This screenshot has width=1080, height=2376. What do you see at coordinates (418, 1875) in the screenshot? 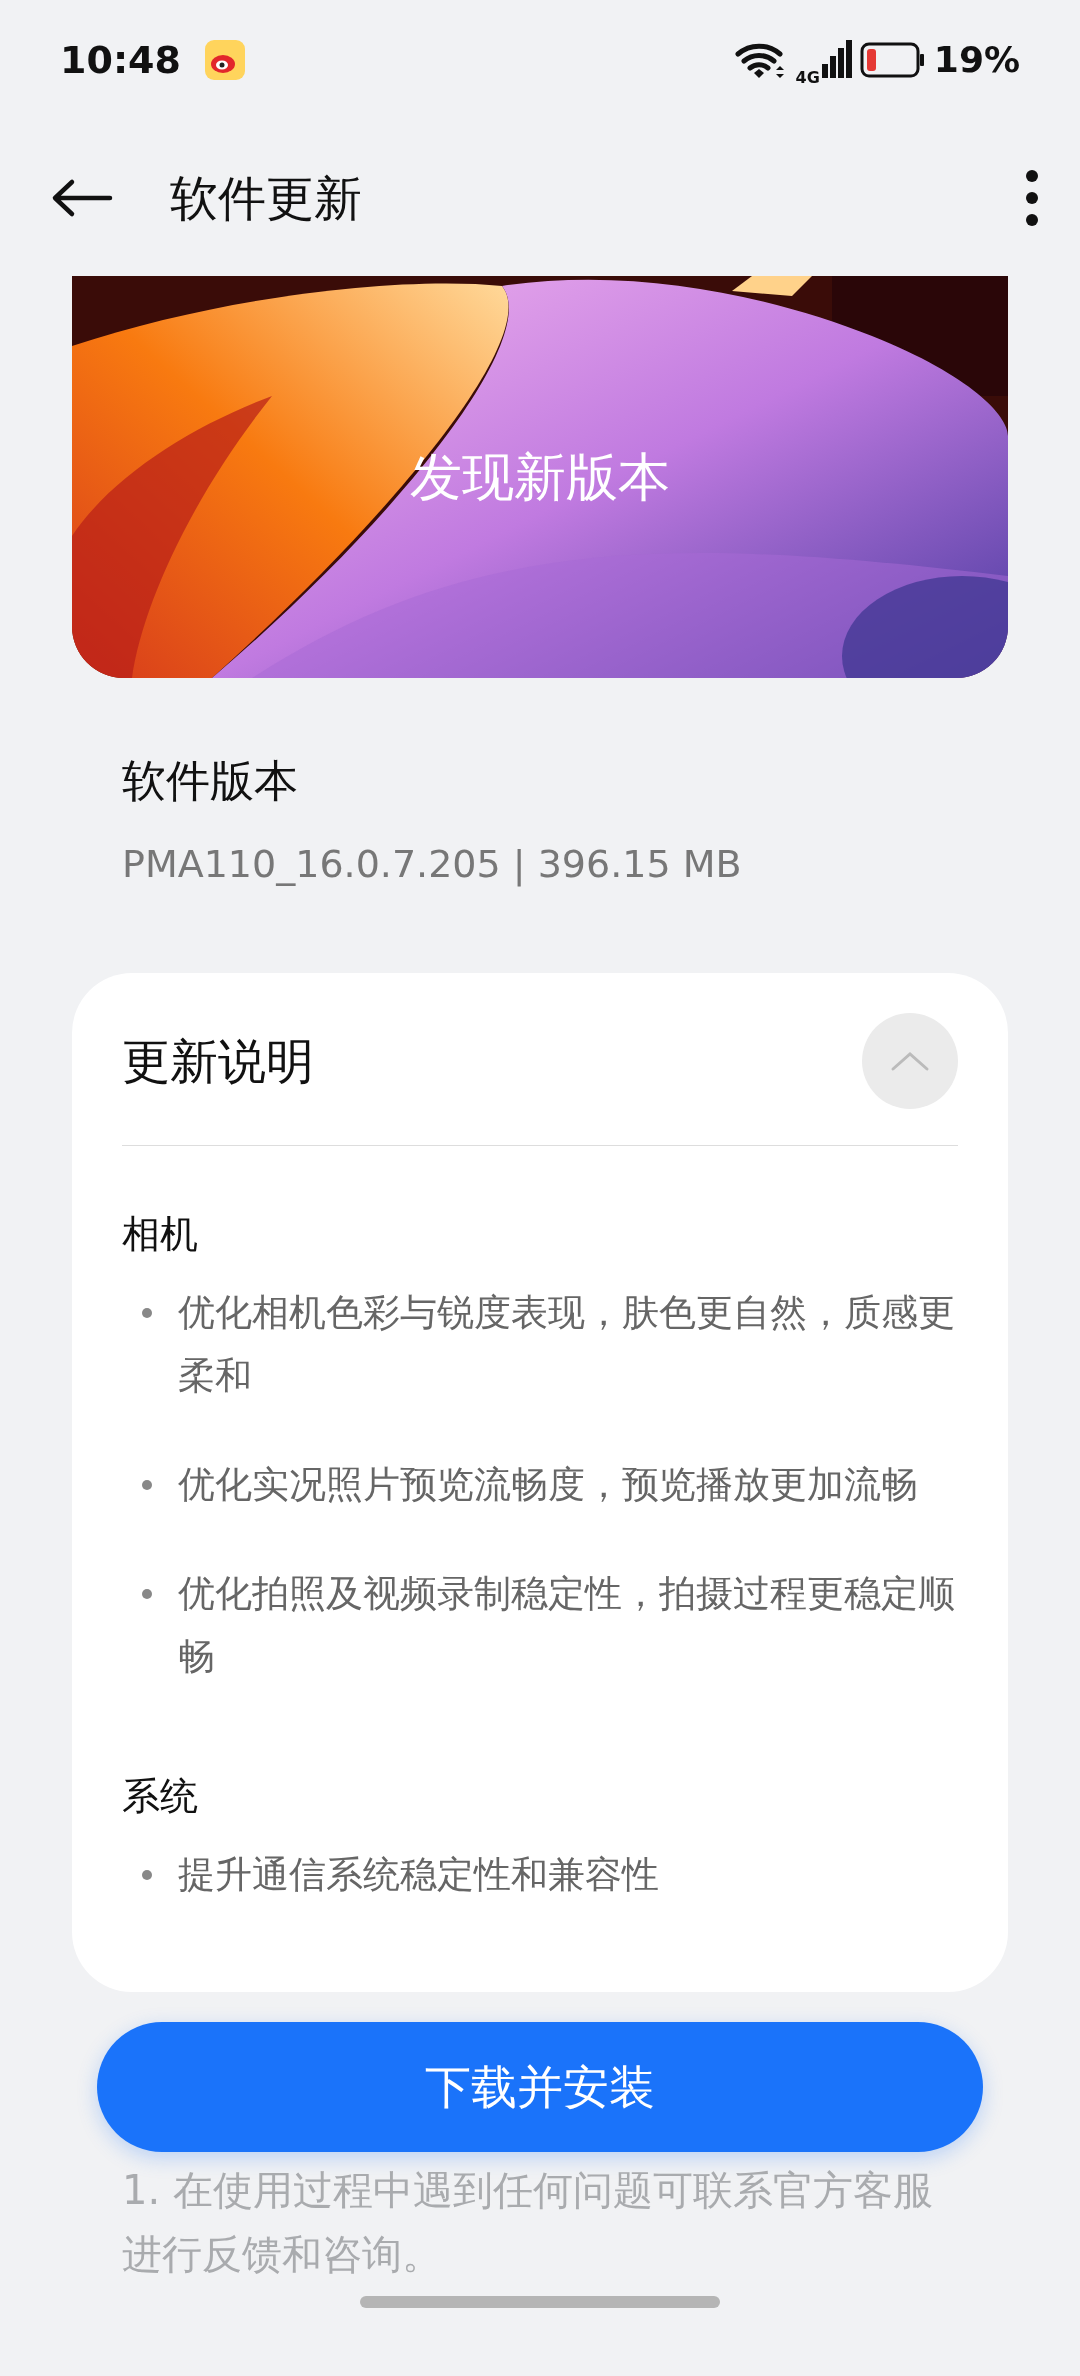
I see `note-item: 提升通信系统稳定性和兼容性` at bounding box center [418, 1875].